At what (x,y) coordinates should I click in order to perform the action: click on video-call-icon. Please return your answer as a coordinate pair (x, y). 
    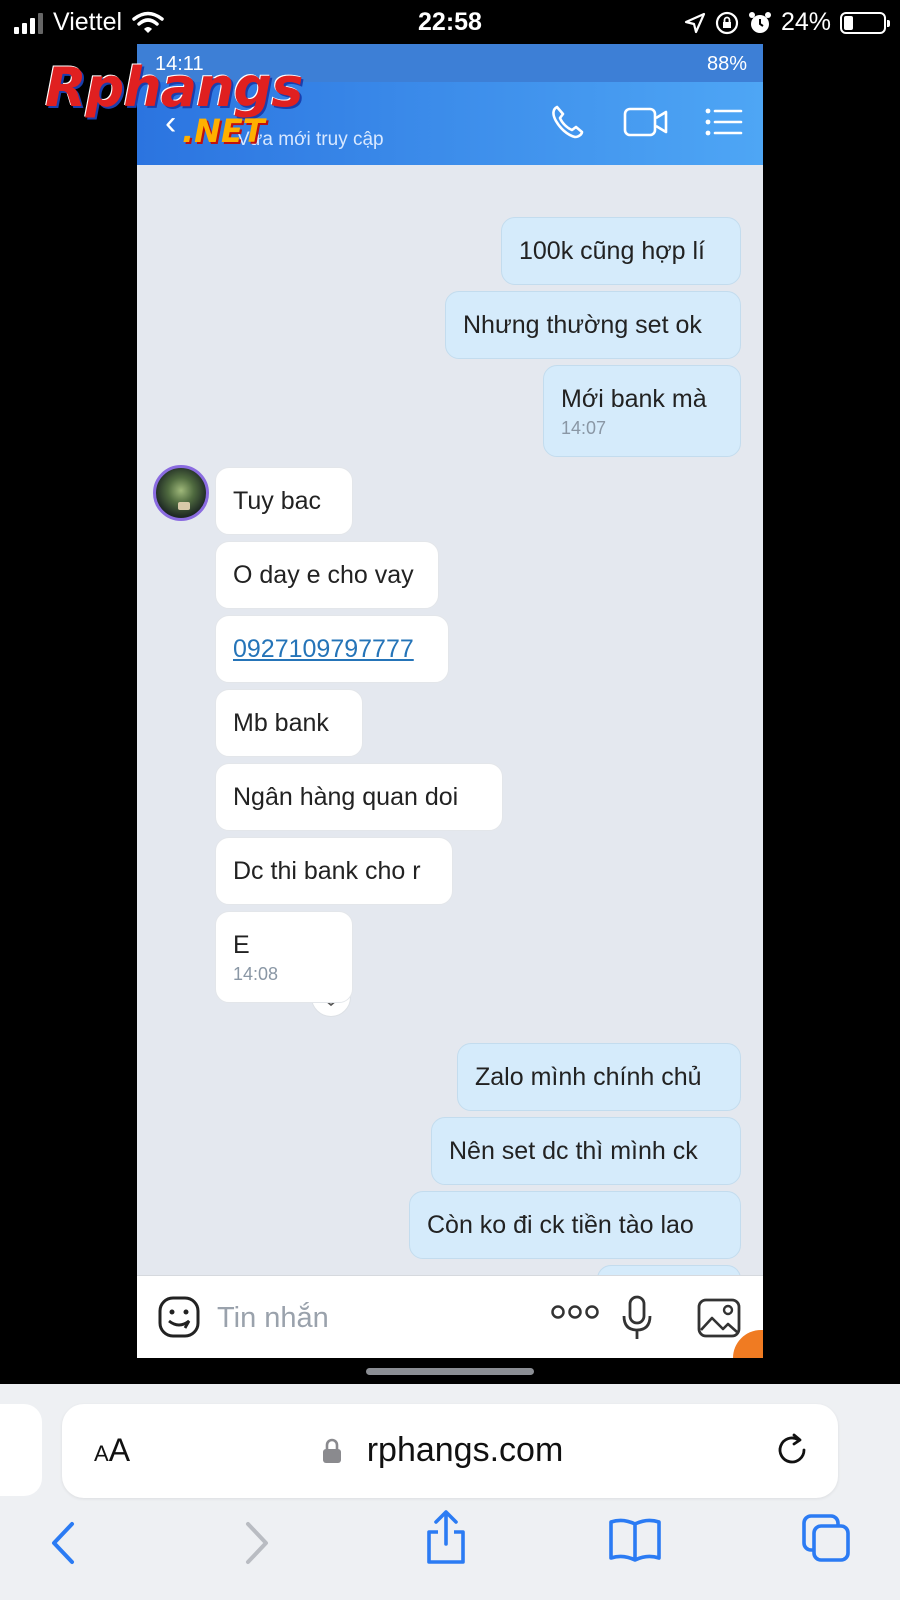
    Looking at the image, I should click on (646, 122).